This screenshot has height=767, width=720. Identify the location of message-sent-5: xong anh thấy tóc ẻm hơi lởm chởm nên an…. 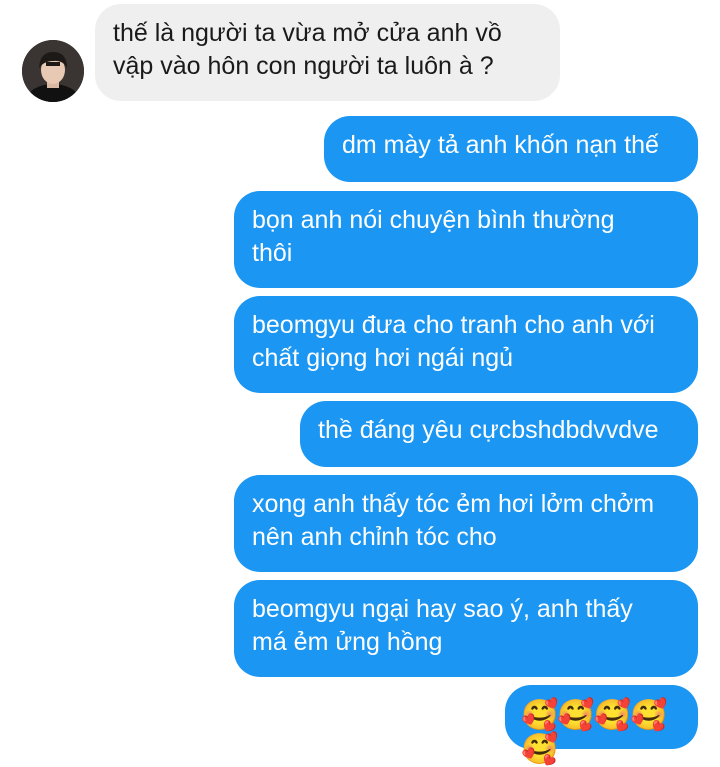
(466, 523).